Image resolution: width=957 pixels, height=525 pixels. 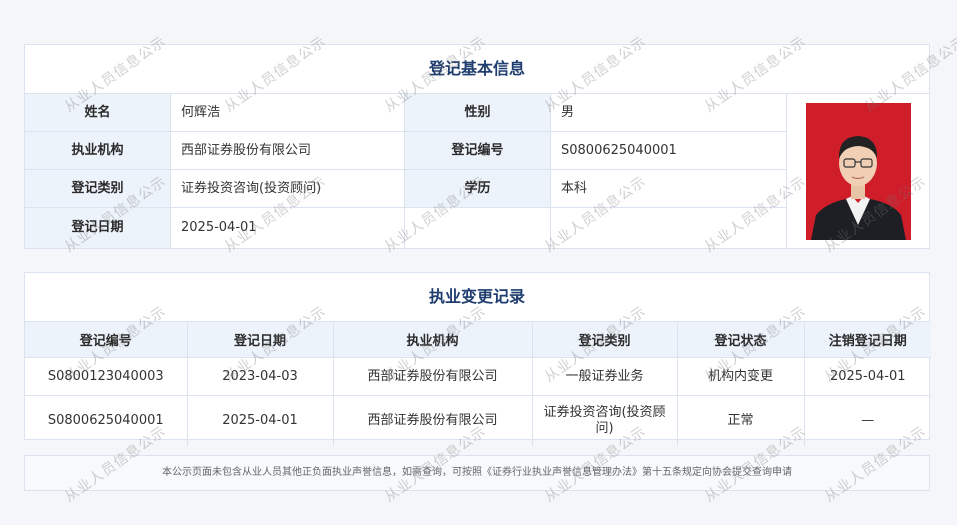 I want to click on table-cell: 一般证券业务, so click(x=605, y=376).